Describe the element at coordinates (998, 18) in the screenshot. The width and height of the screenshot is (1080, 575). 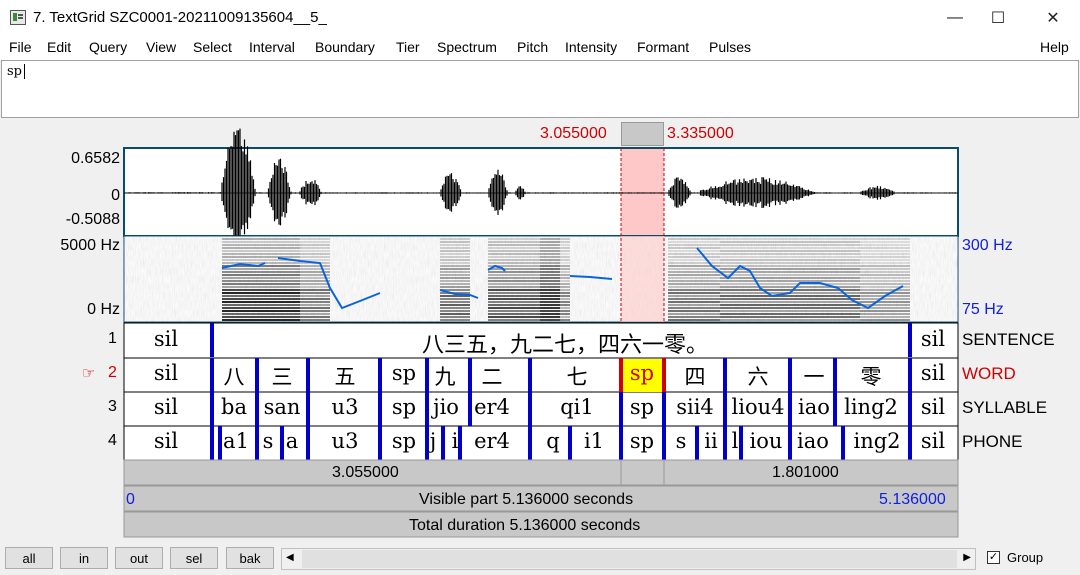
I see `maximize-button: ☐` at that location.